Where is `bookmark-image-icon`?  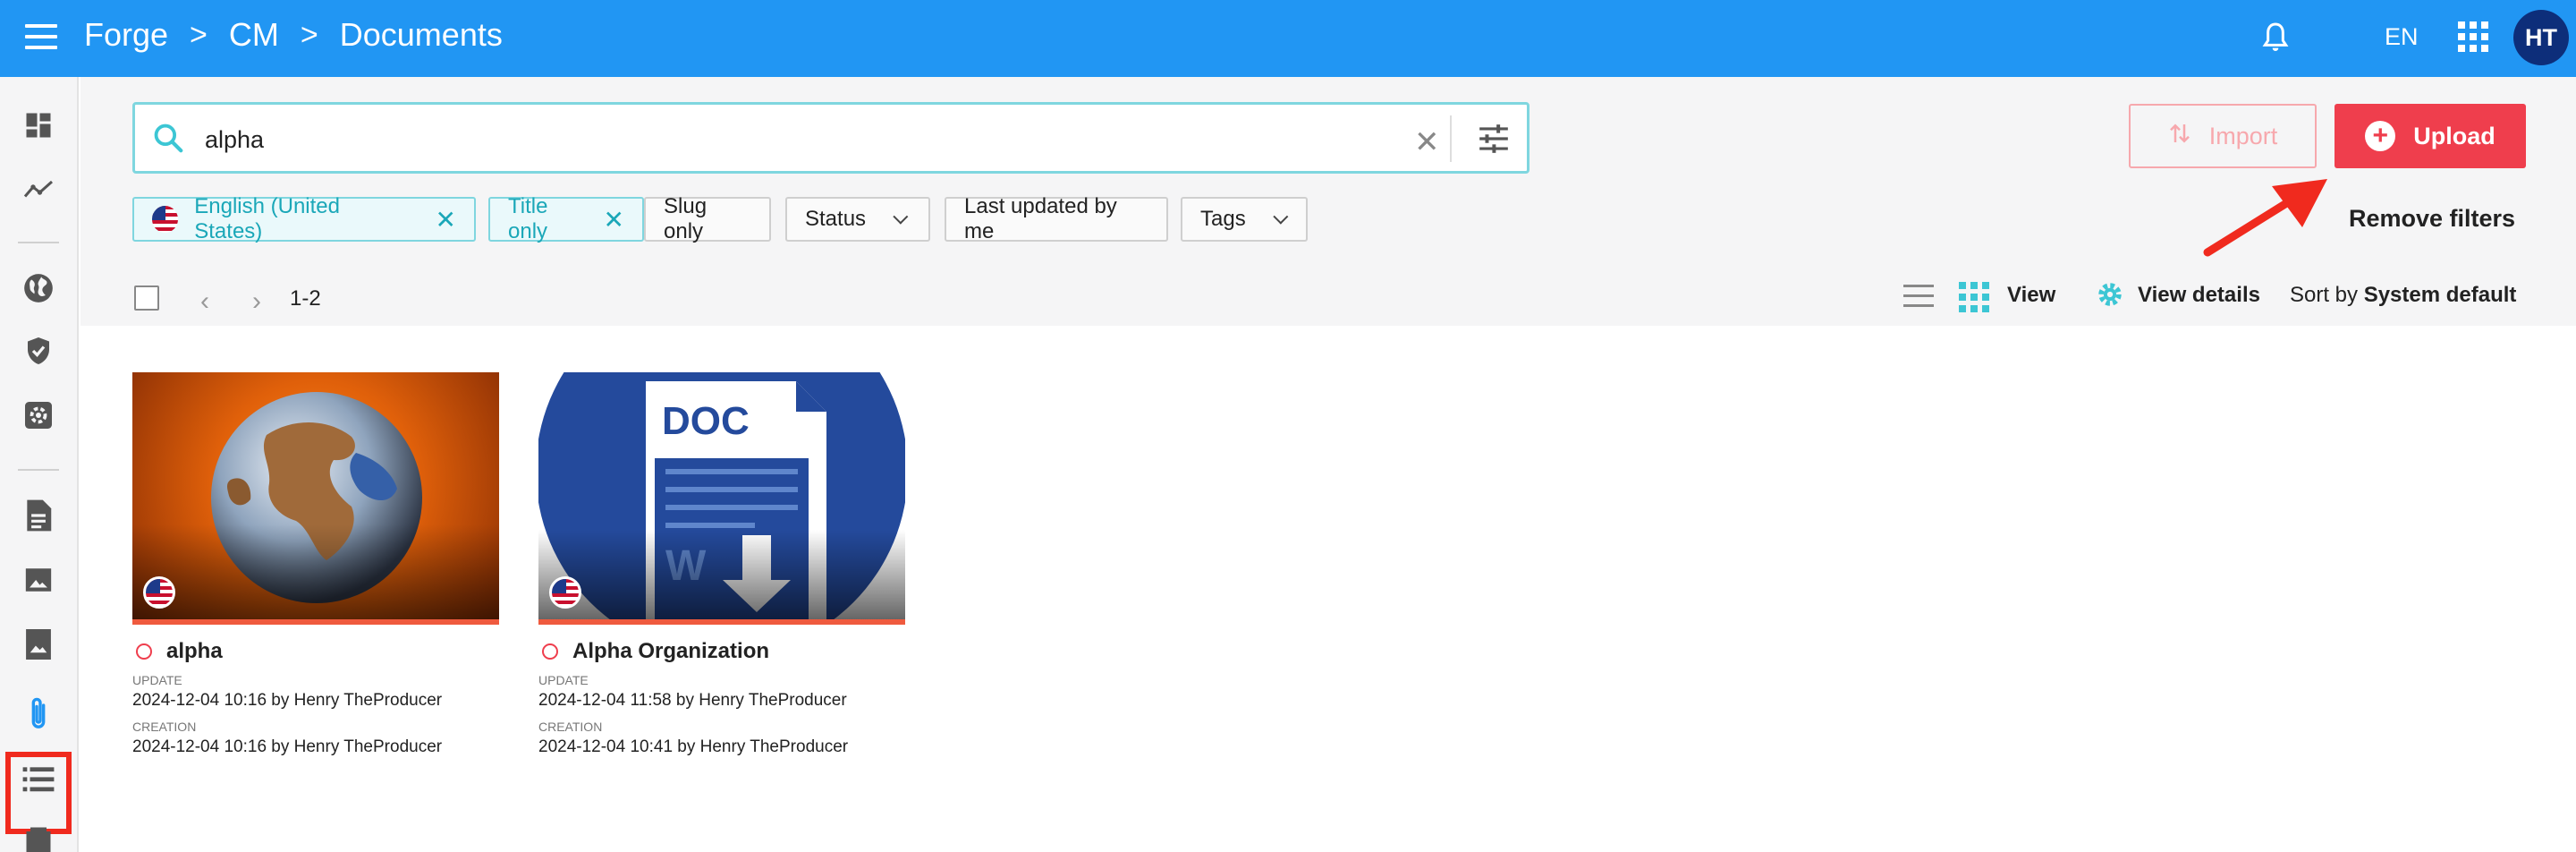
bookmark-image-icon is located at coordinates (38, 644).